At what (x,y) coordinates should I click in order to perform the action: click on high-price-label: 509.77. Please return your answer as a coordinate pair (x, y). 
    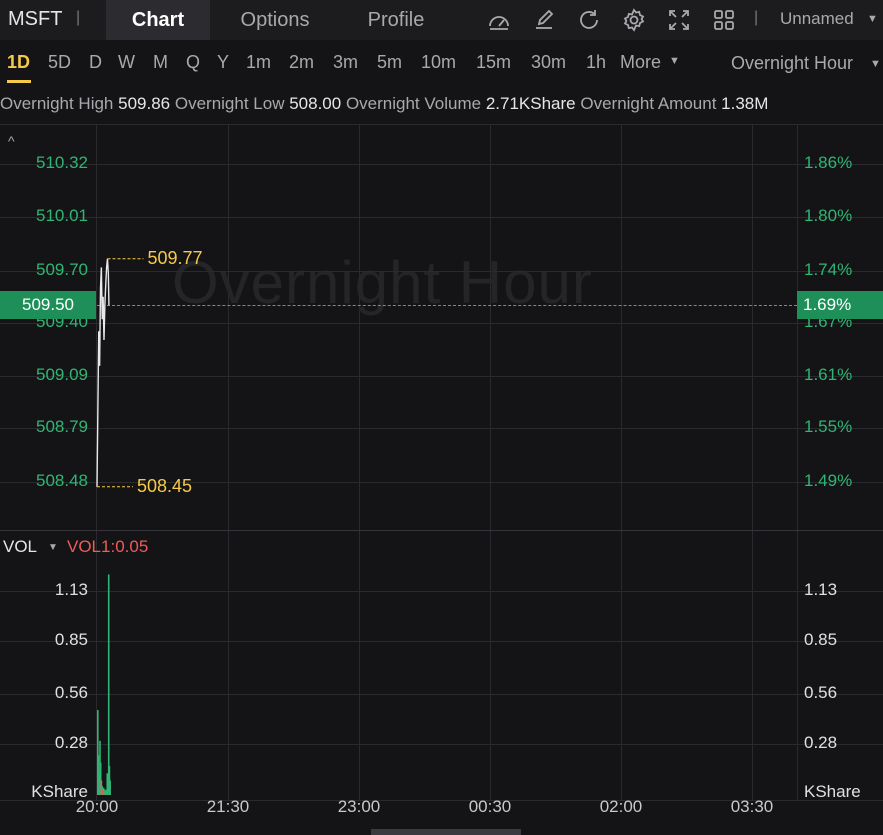
    Looking at the image, I should click on (175, 257).